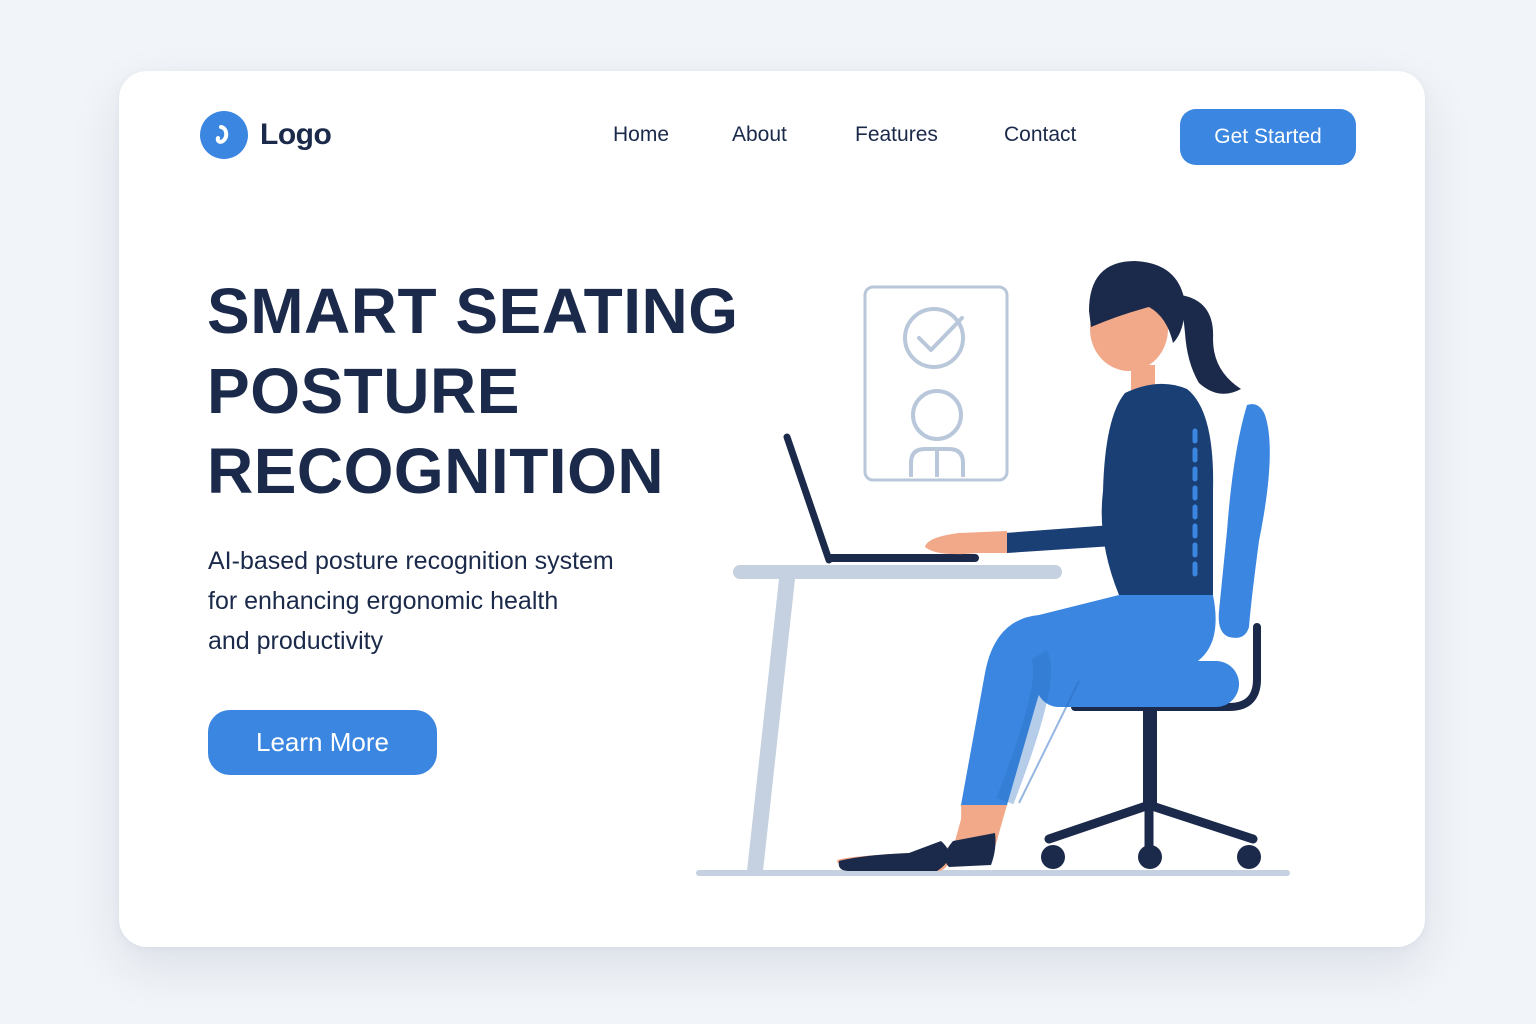 This screenshot has width=1536, height=1024. What do you see at coordinates (937, 433) in the screenshot?
I see `person-silhouette-icon` at bounding box center [937, 433].